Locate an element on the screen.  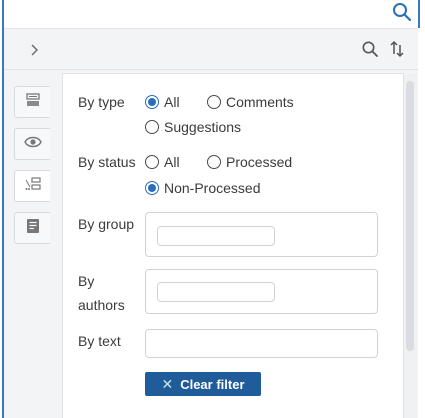
scrollbar is located at coordinates (411, 245).